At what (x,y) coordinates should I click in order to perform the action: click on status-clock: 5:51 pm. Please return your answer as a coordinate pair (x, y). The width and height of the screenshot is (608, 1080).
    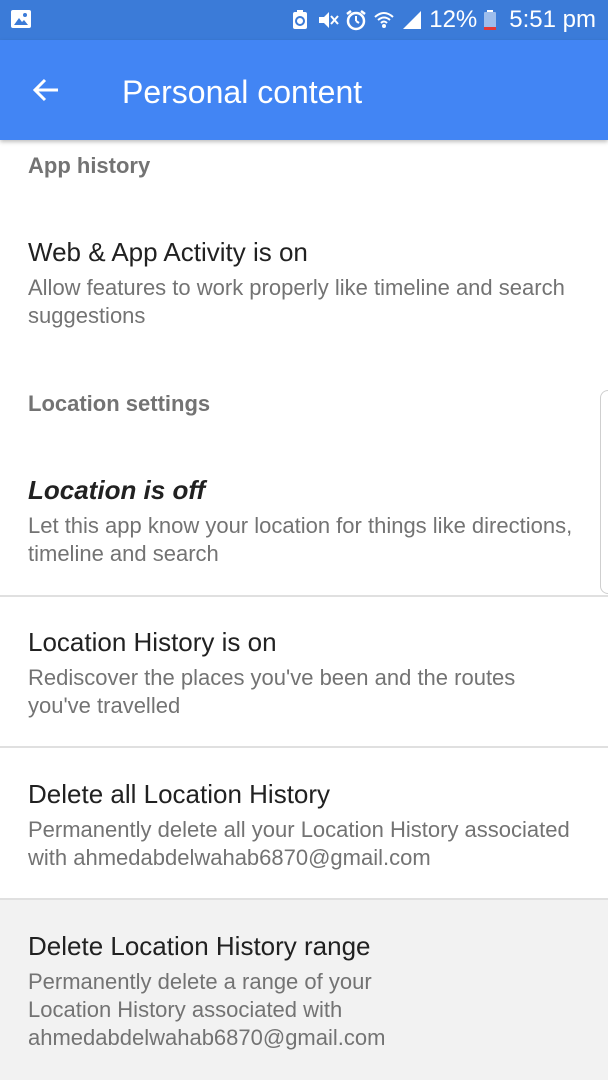
    Looking at the image, I should click on (552, 19).